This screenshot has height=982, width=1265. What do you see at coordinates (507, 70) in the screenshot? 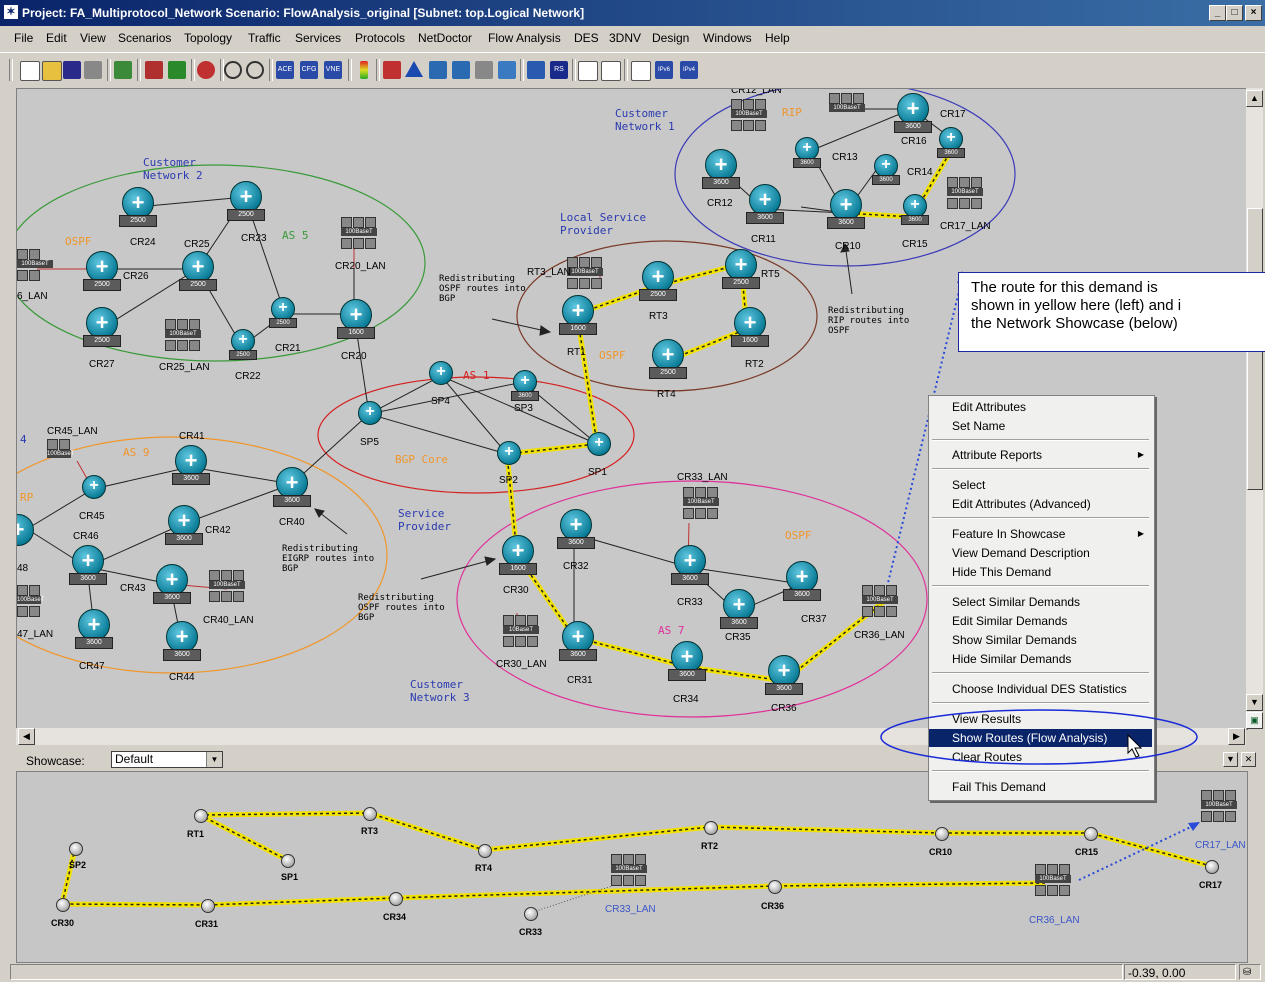
I see `mesh-icon` at bounding box center [507, 70].